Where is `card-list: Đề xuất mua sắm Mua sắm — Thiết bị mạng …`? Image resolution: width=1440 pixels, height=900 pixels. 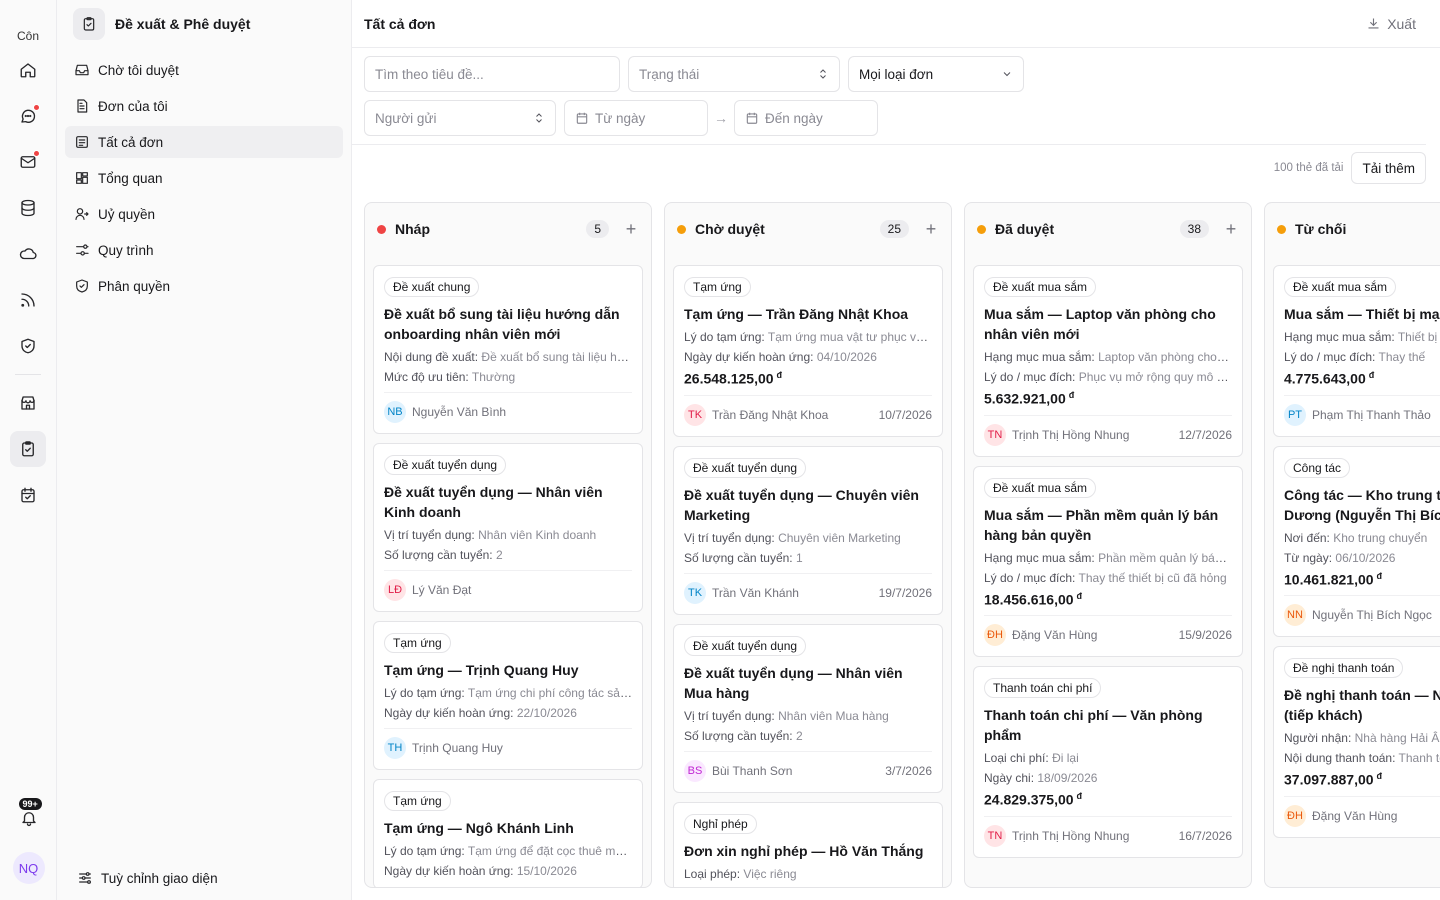
card-list: Đề xuất mua sắm Mua sắm — Thiết bị mạng … is located at coordinates (1352, 546).